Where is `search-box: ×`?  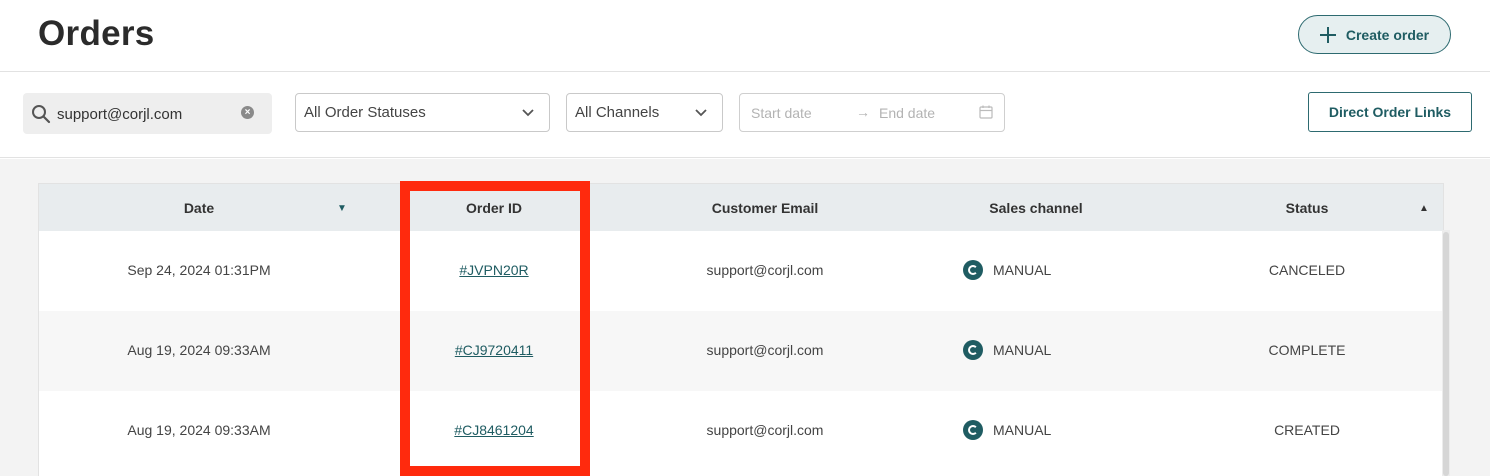 search-box: × is located at coordinates (147, 113).